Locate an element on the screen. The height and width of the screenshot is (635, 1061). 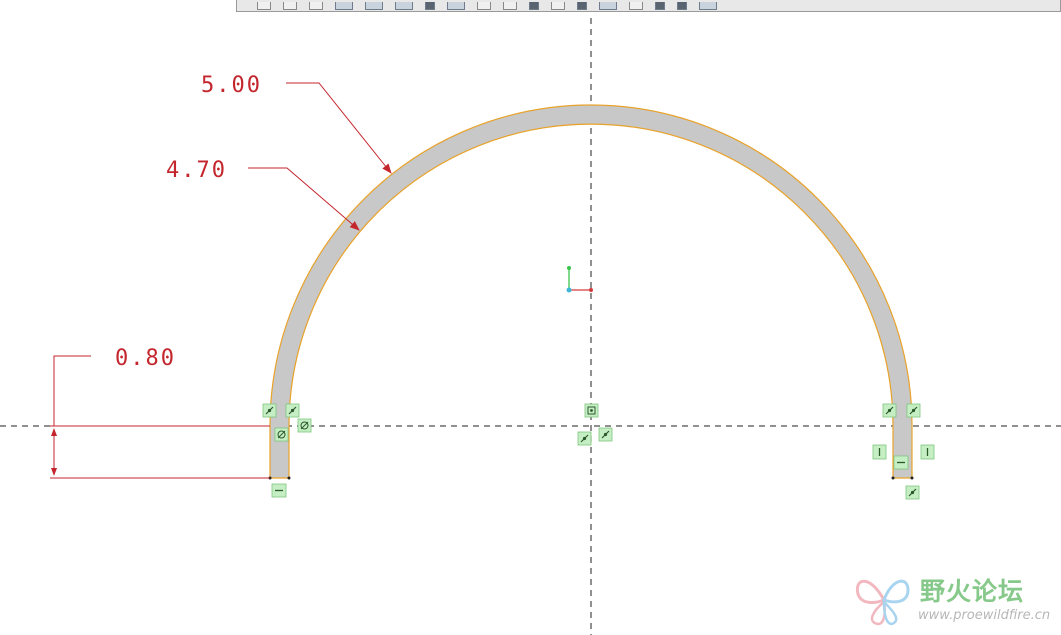
dimension-inner-radius: 4.70 is located at coordinates (263, 194).